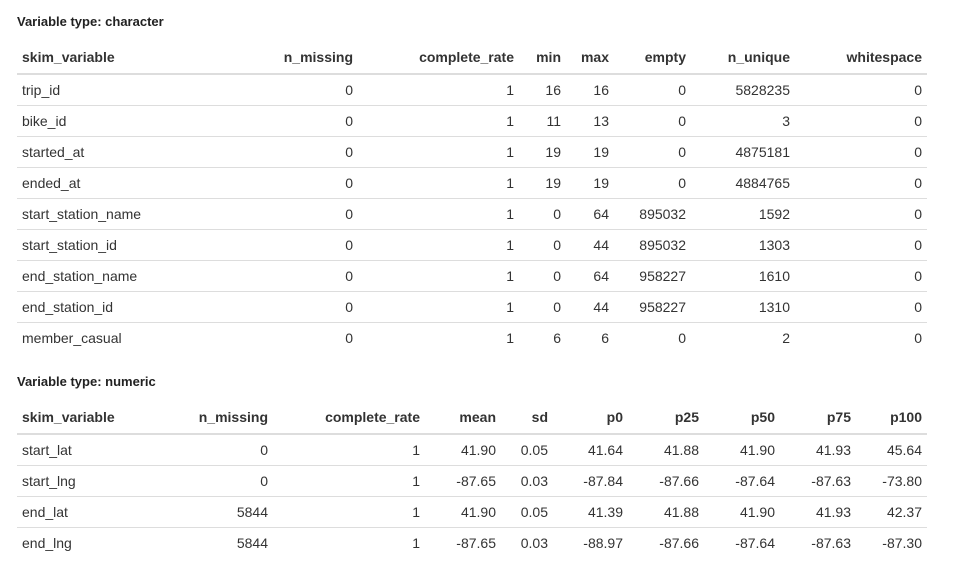 This screenshot has width=953, height=570. Describe the element at coordinates (41, 90) in the screenshot. I see `variable-name-cell: trip_id` at that location.